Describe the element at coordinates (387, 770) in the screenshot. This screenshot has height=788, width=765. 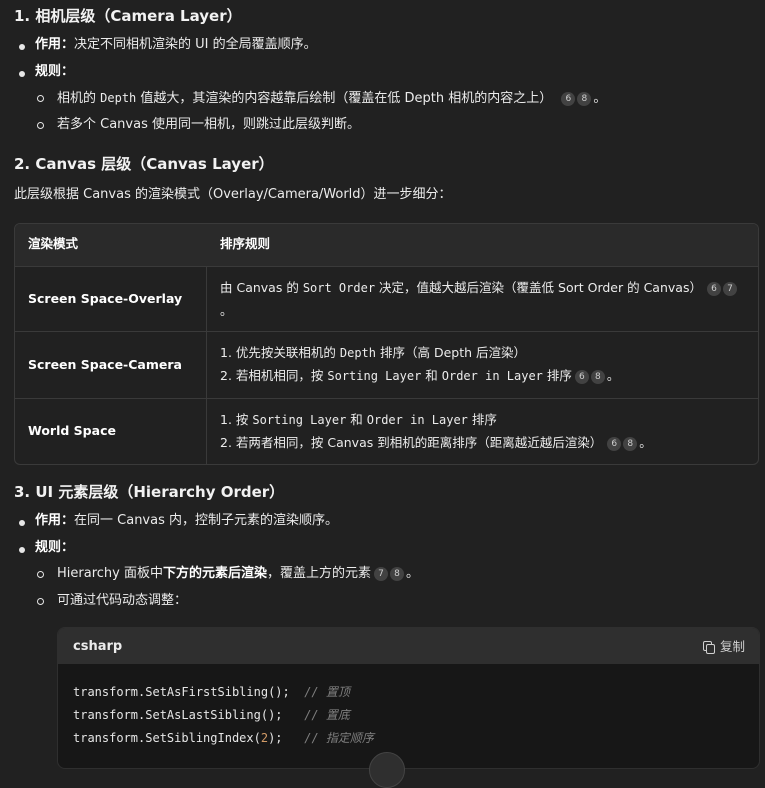
I see `scroll-to-bottom-button` at that location.